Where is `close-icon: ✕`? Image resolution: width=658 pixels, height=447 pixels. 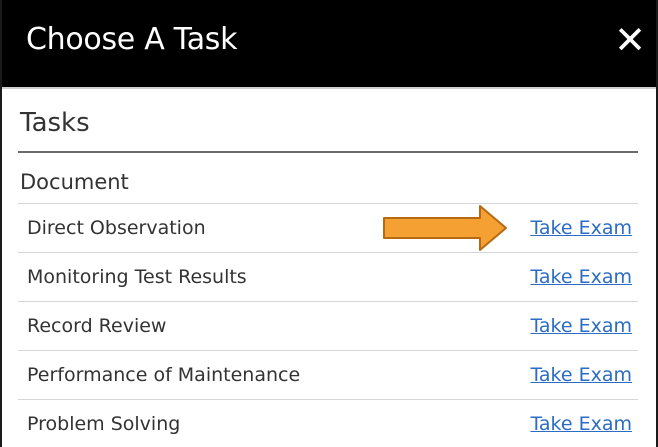 close-icon: ✕ is located at coordinates (630, 40).